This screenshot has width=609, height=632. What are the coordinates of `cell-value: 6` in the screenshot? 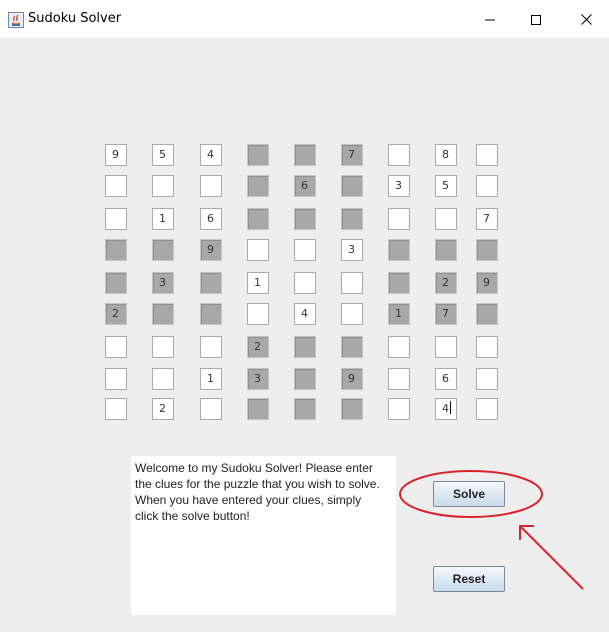 It's located at (304, 185).